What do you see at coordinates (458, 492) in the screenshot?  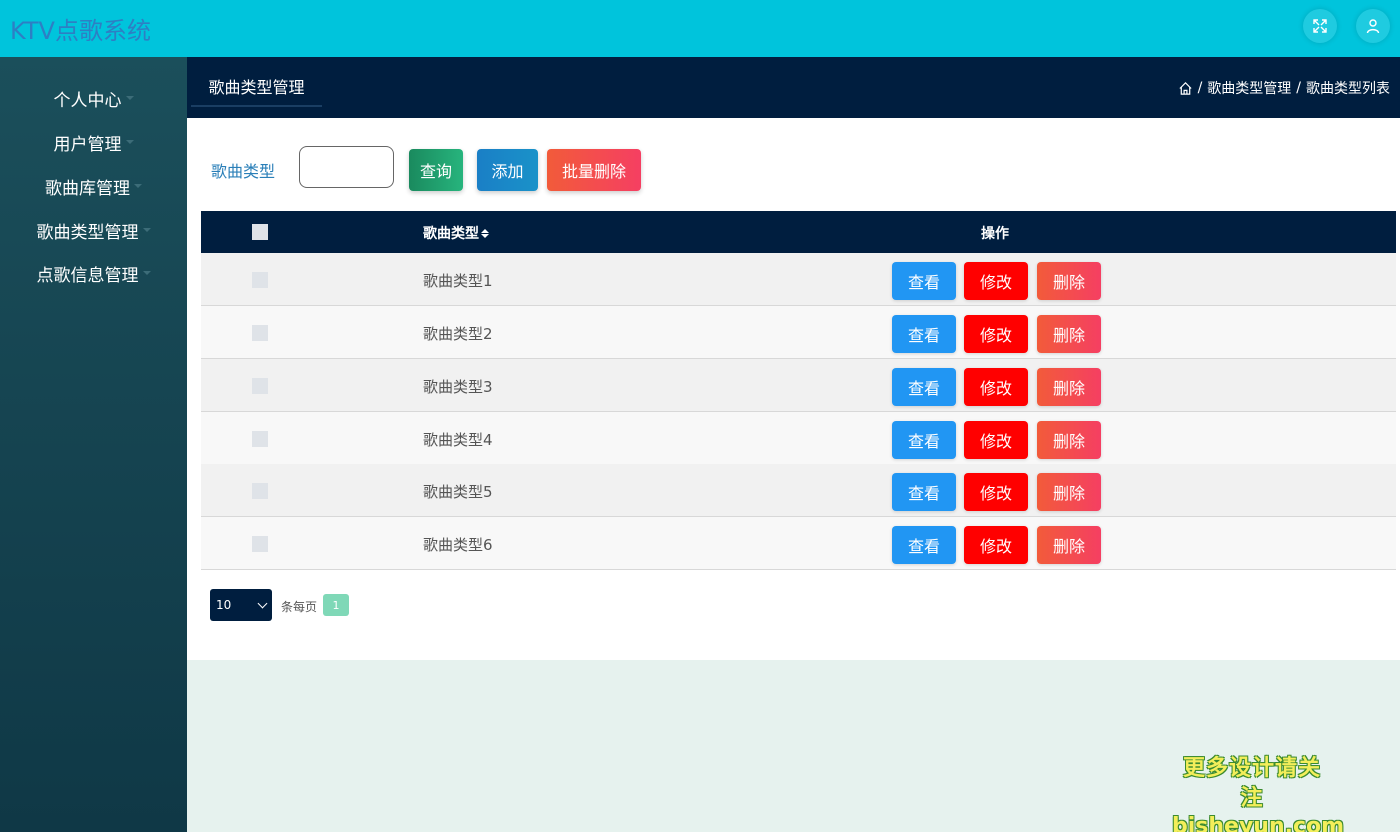 I see `song-type-name: 歌曲类型5` at bounding box center [458, 492].